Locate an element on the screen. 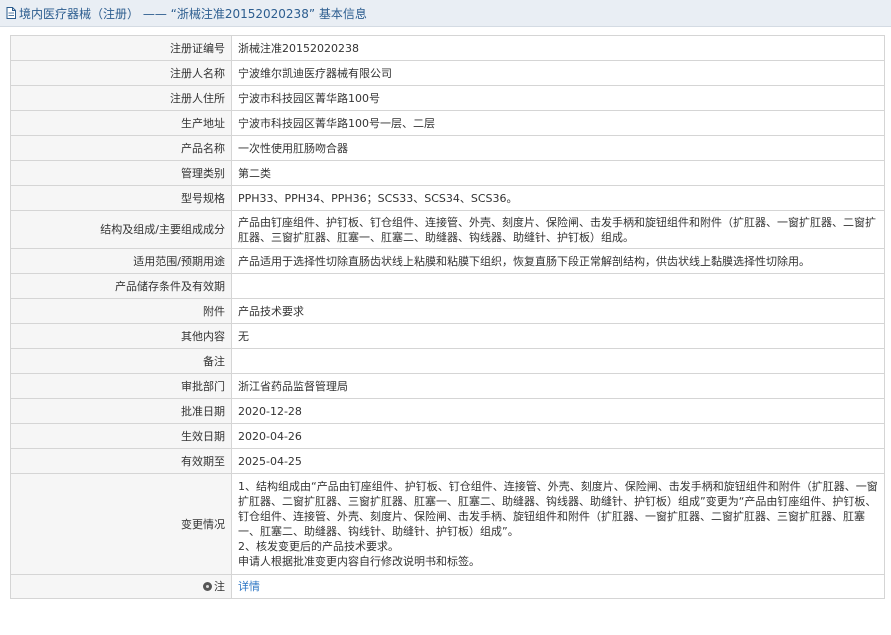 Image resolution: width=891 pixels, height=635 pixels. document-icon is located at coordinates (11, 13).